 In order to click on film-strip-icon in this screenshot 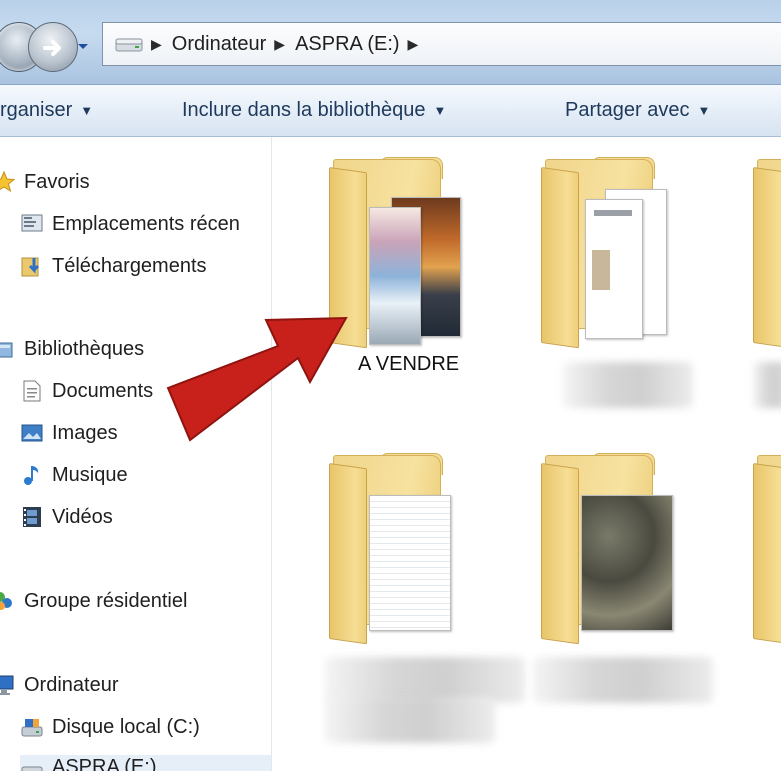, I will do `click(32, 517)`.